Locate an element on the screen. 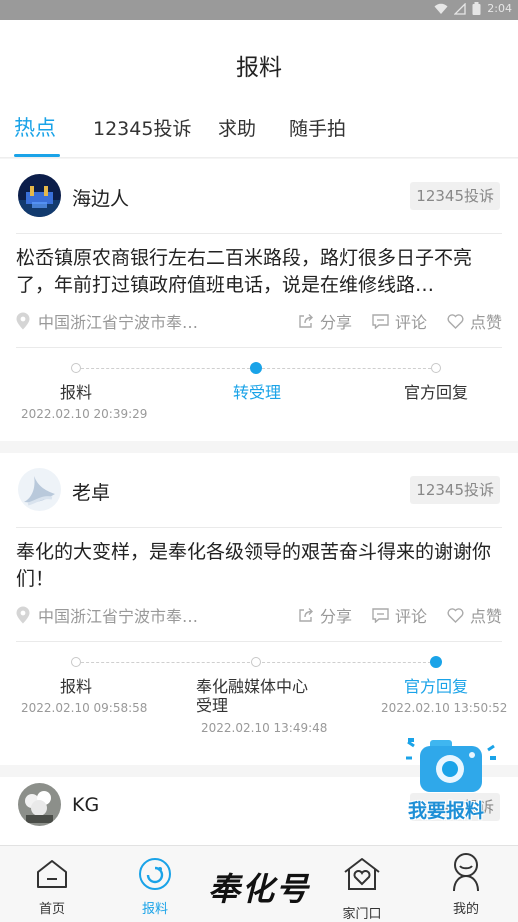 This screenshot has width=518, height=922. active-tab-indicator is located at coordinates (37, 155).